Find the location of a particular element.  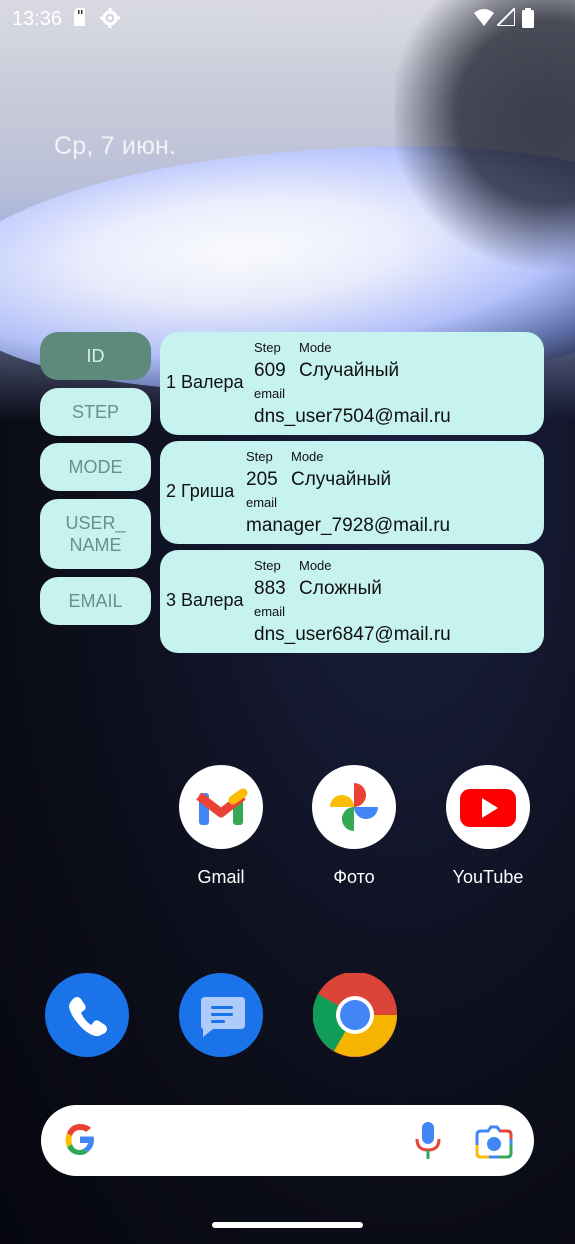

status-bar: 13:36 is located at coordinates (287, 18).